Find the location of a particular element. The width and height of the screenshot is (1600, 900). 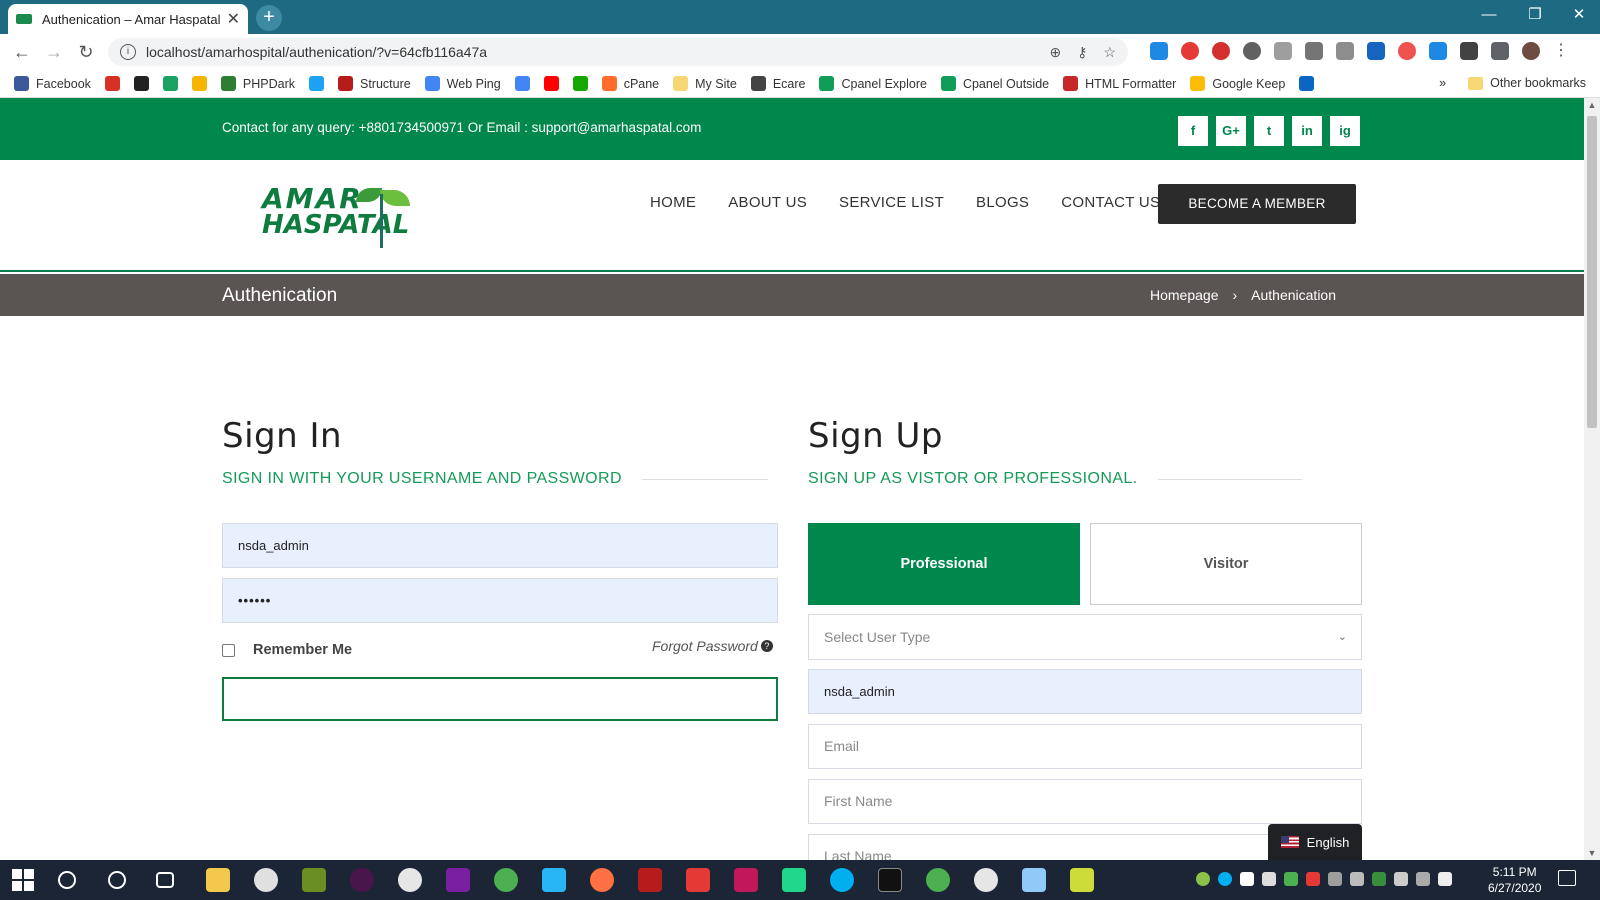

webstorm-icon is located at coordinates (746, 880).